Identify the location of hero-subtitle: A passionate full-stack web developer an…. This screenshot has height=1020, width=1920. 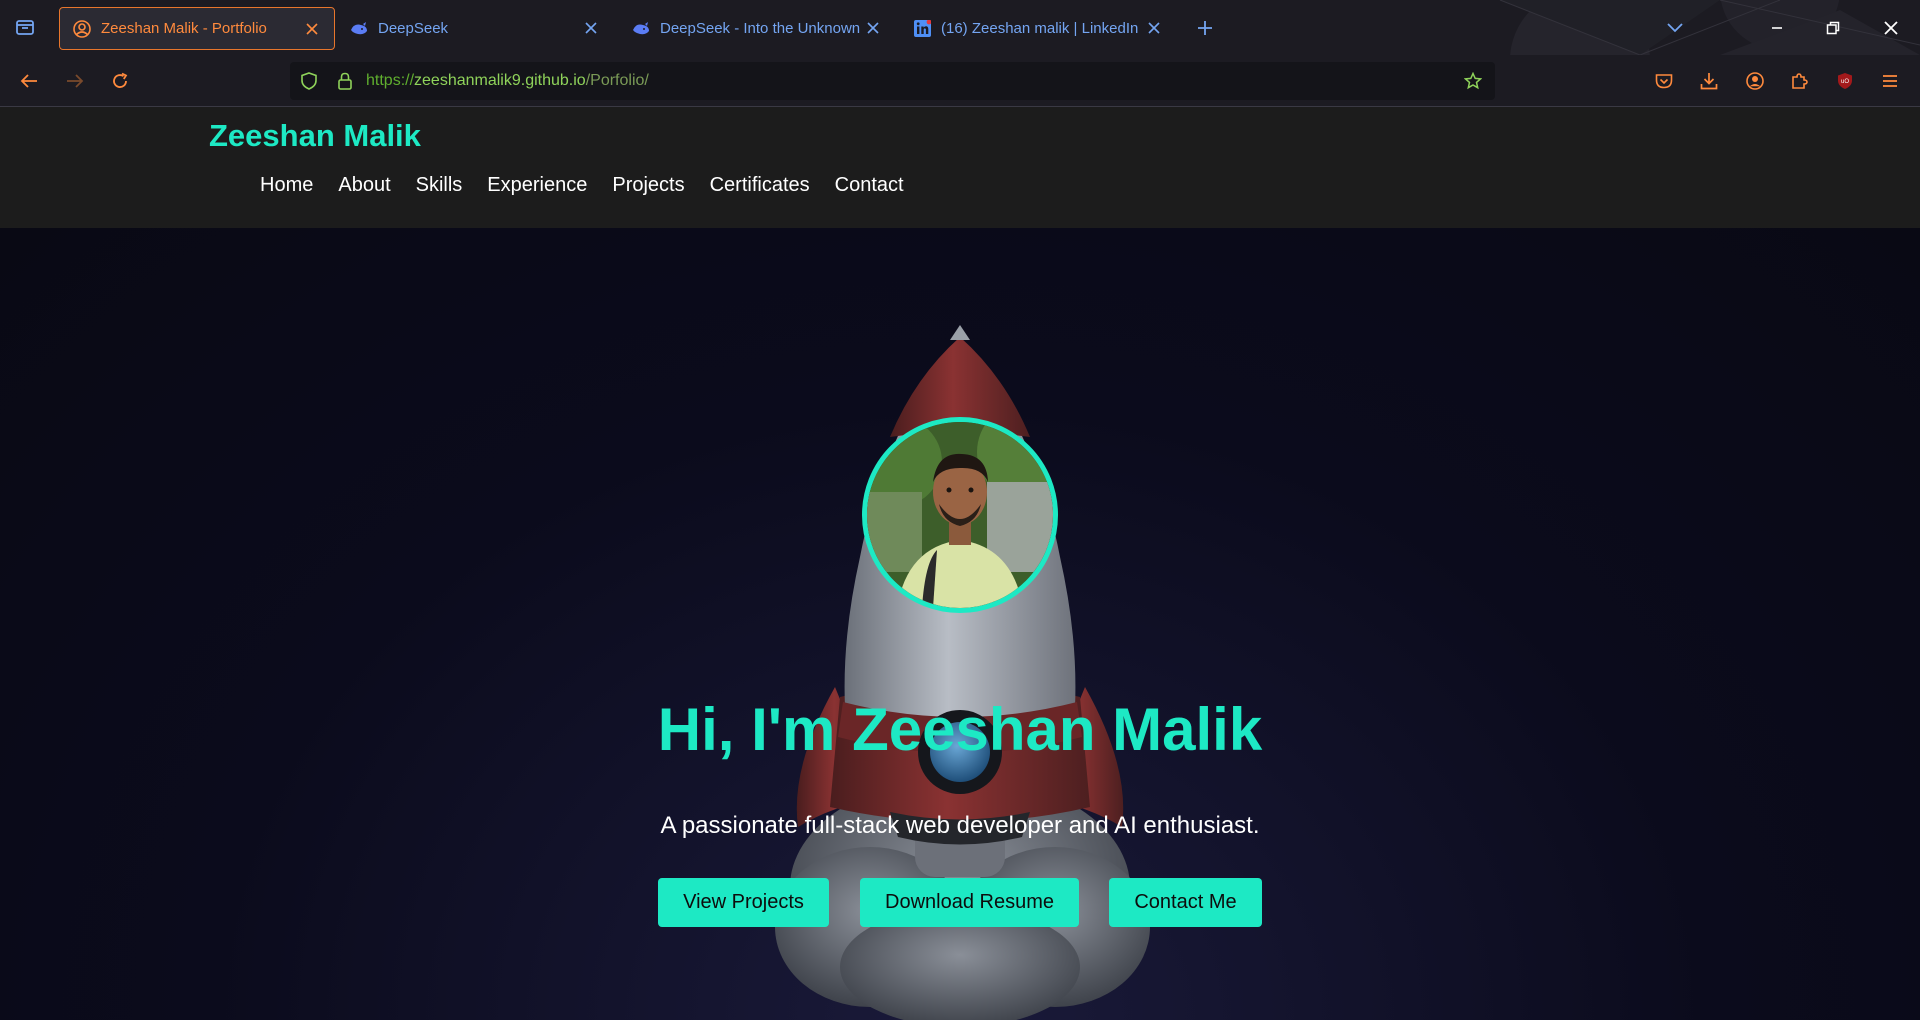
(960, 825).